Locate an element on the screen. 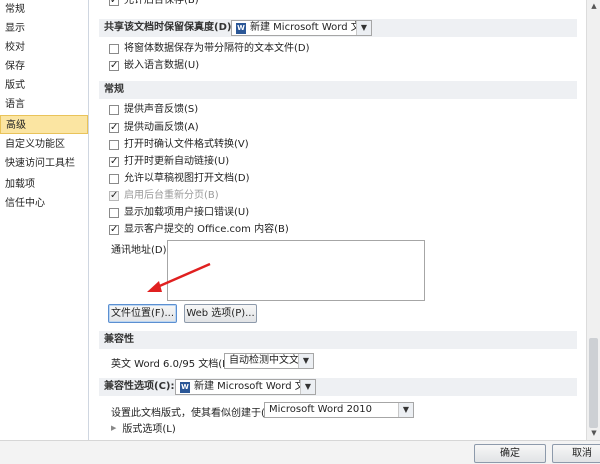 The image size is (600, 464). vertical-scrollbar: ▲ ▼ is located at coordinates (593, 220).